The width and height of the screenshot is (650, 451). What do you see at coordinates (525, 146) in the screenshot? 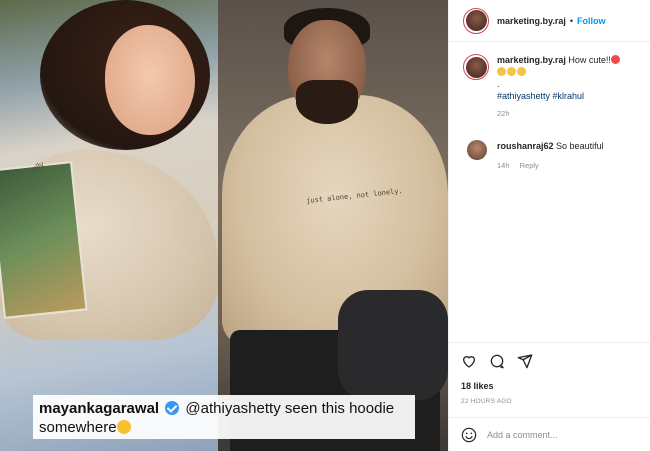
I see `comment-username: roushanraj62` at bounding box center [525, 146].